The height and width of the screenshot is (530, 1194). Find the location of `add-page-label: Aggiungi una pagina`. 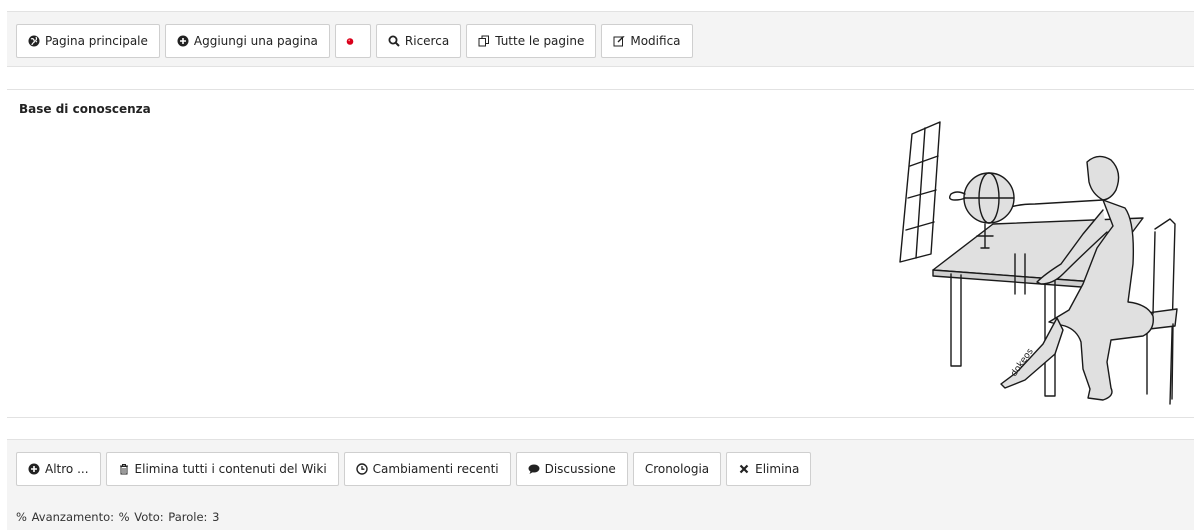

add-page-label: Aggiungi una pagina is located at coordinates (255, 41).